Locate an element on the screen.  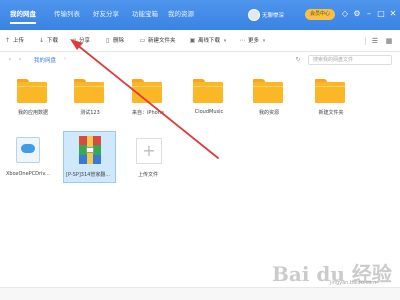
tab-my-resources: 我的资源 is located at coordinates (181, 13).